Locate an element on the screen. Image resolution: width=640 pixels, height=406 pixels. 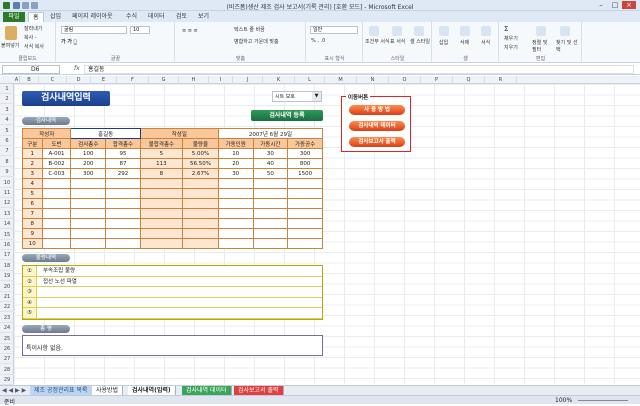
table-cell: C-003 is located at coordinates (56, 173).